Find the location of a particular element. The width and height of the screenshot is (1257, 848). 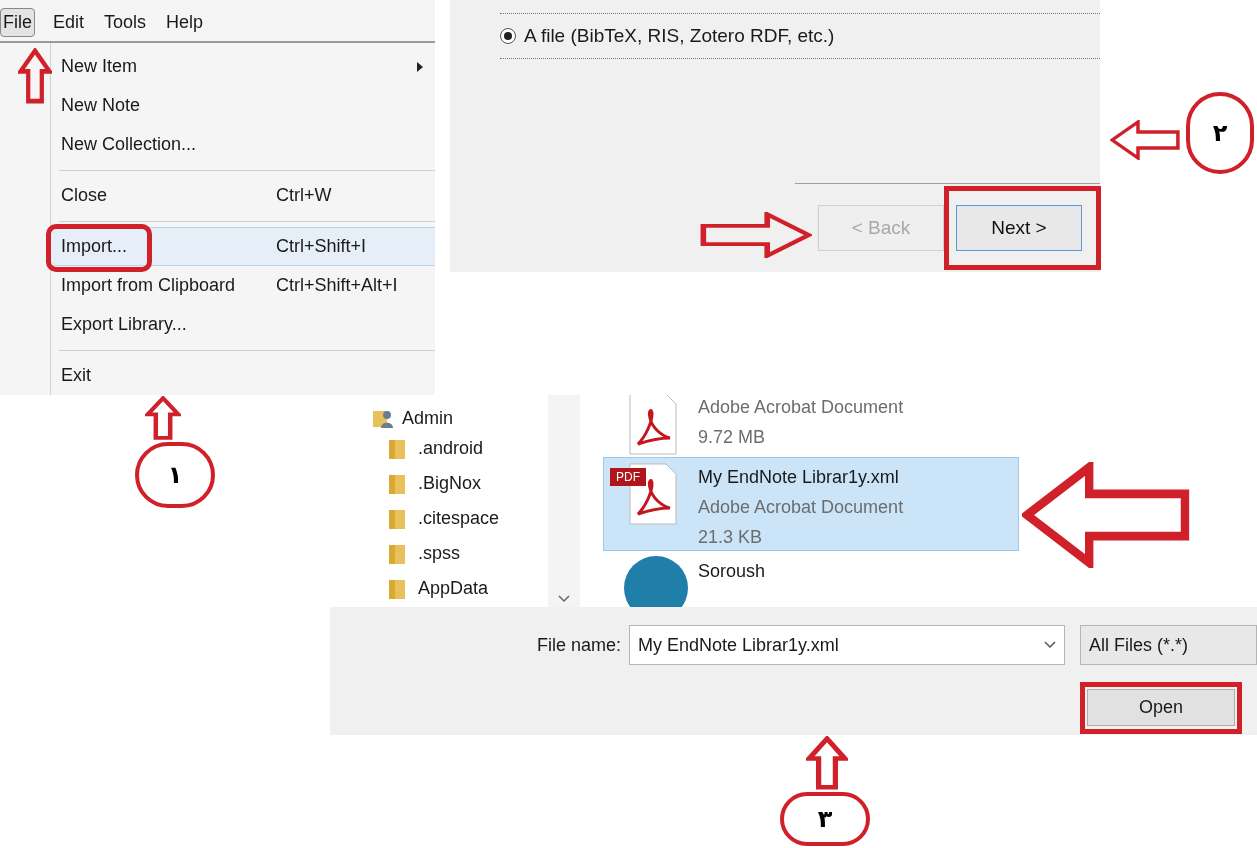

radio-option: A file (BibTeX, RIS, Zotero RDF, etc.) is located at coordinates (800, 36).